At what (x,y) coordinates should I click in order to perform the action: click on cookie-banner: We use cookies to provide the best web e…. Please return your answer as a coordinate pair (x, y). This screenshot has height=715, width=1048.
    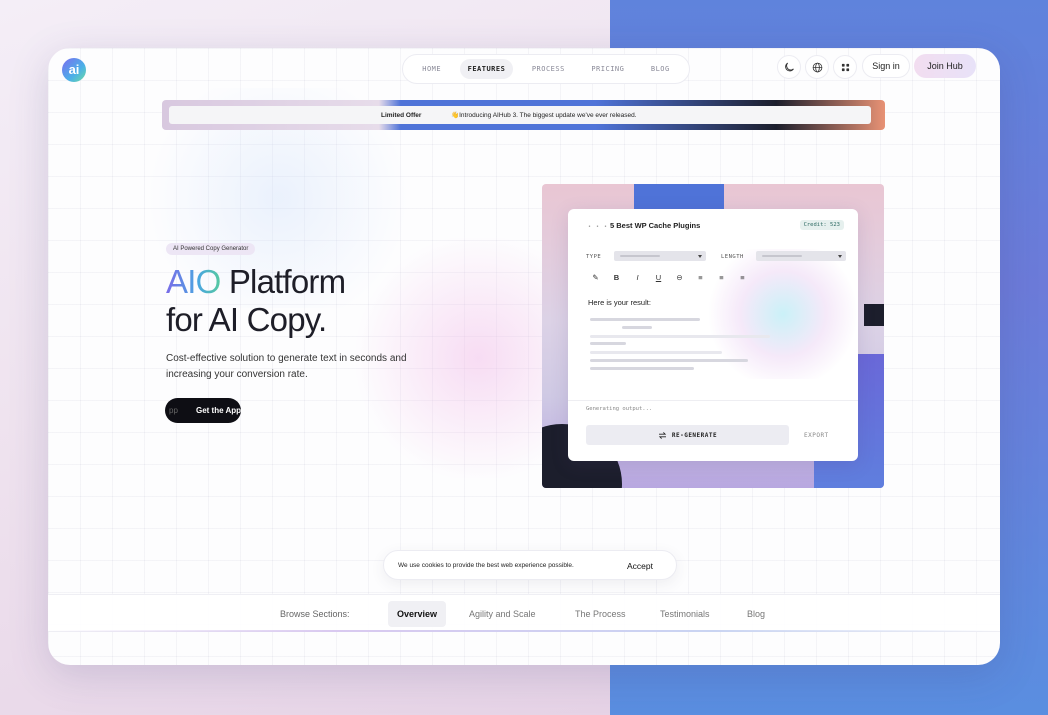
    Looking at the image, I should click on (530, 565).